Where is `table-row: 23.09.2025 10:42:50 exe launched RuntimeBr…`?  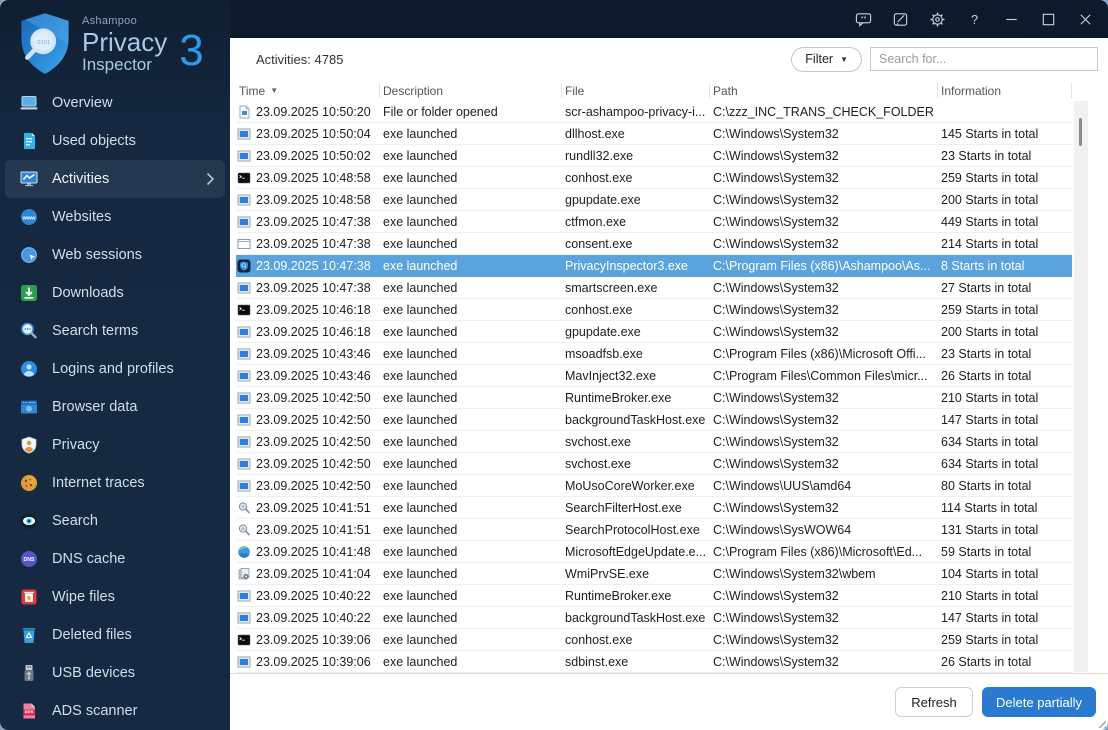
table-row: 23.09.2025 10:42:50 exe launched RuntimeBr… is located at coordinates (654, 398).